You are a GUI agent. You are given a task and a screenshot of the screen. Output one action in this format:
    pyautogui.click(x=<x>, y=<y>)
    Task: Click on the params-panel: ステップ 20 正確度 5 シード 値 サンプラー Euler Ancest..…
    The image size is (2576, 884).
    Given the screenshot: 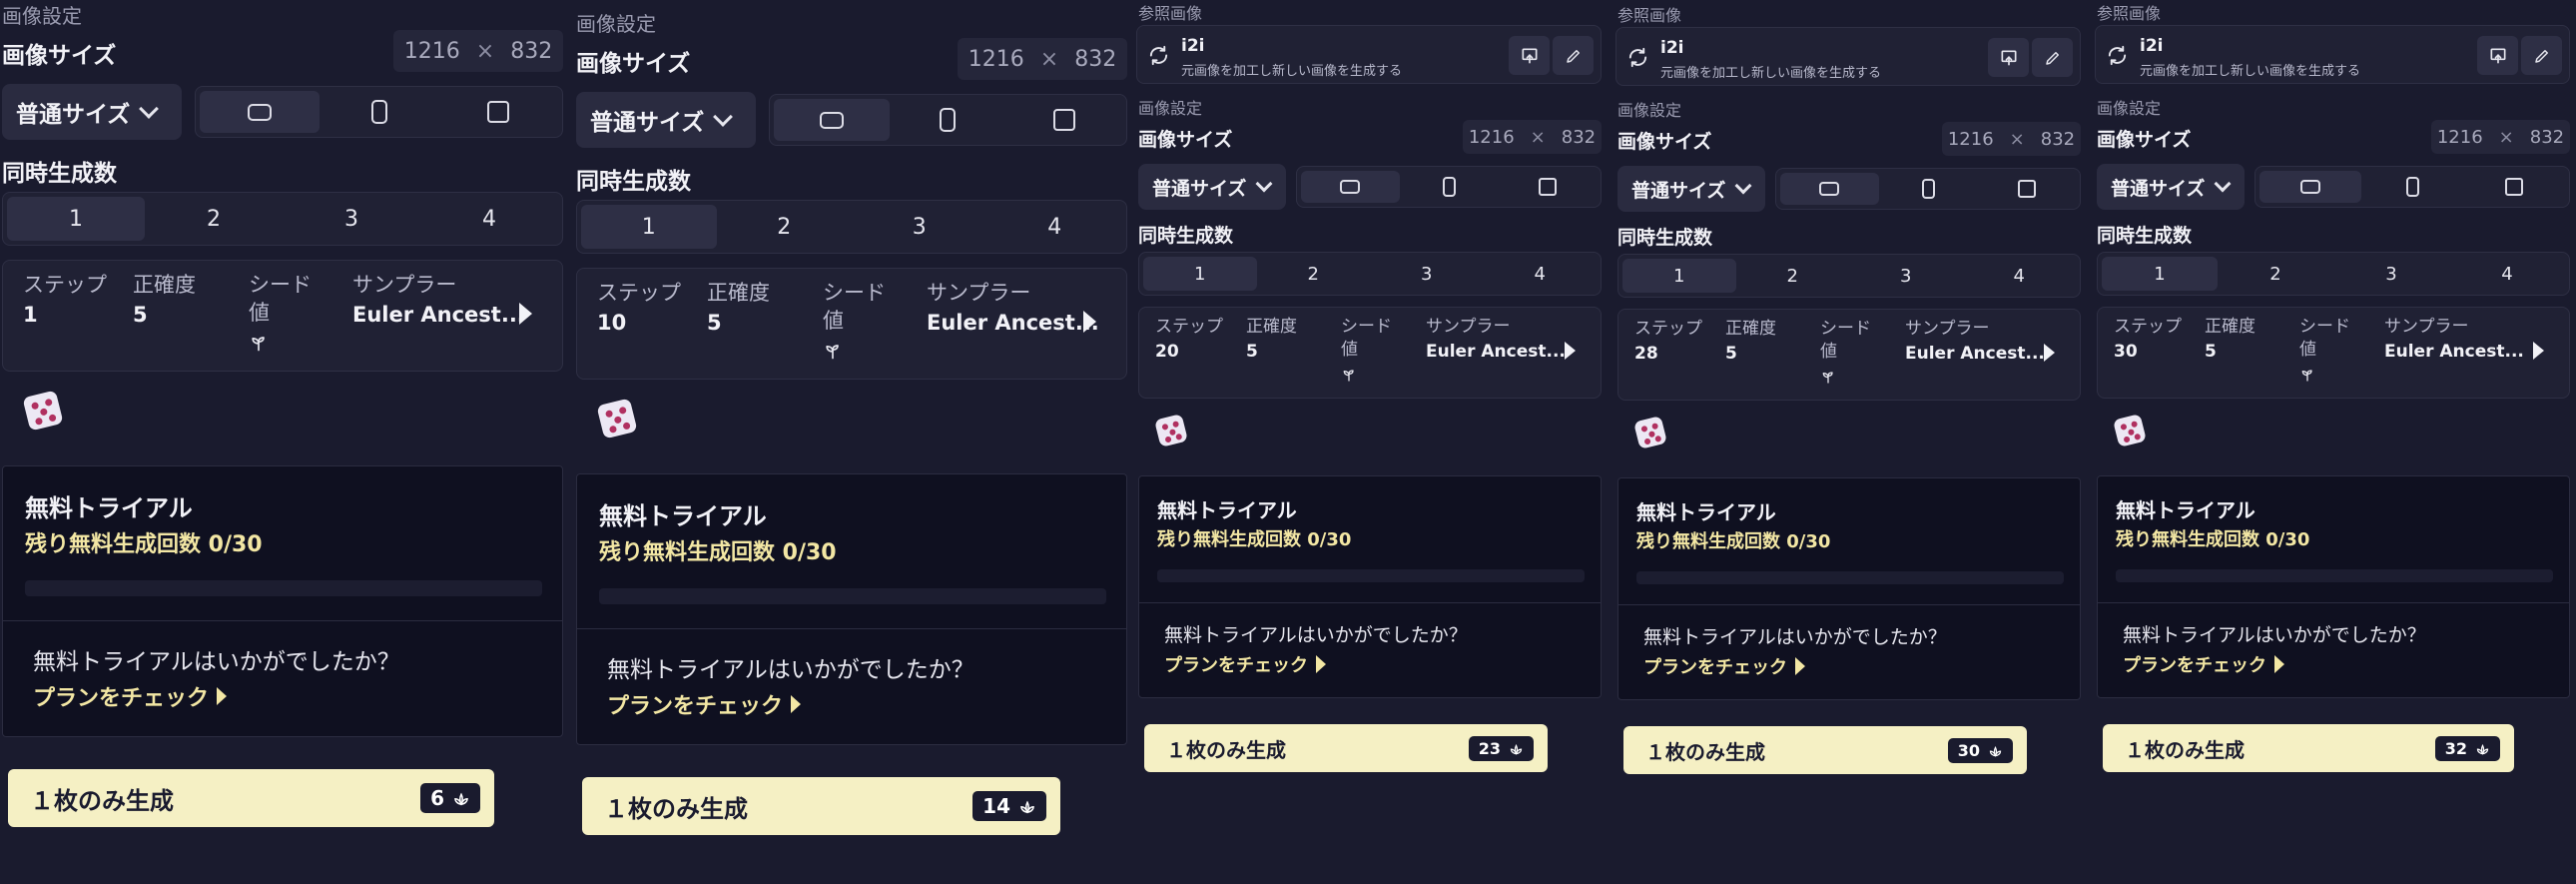 What is the action you would take?
    pyautogui.click(x=1370, y=353)
    